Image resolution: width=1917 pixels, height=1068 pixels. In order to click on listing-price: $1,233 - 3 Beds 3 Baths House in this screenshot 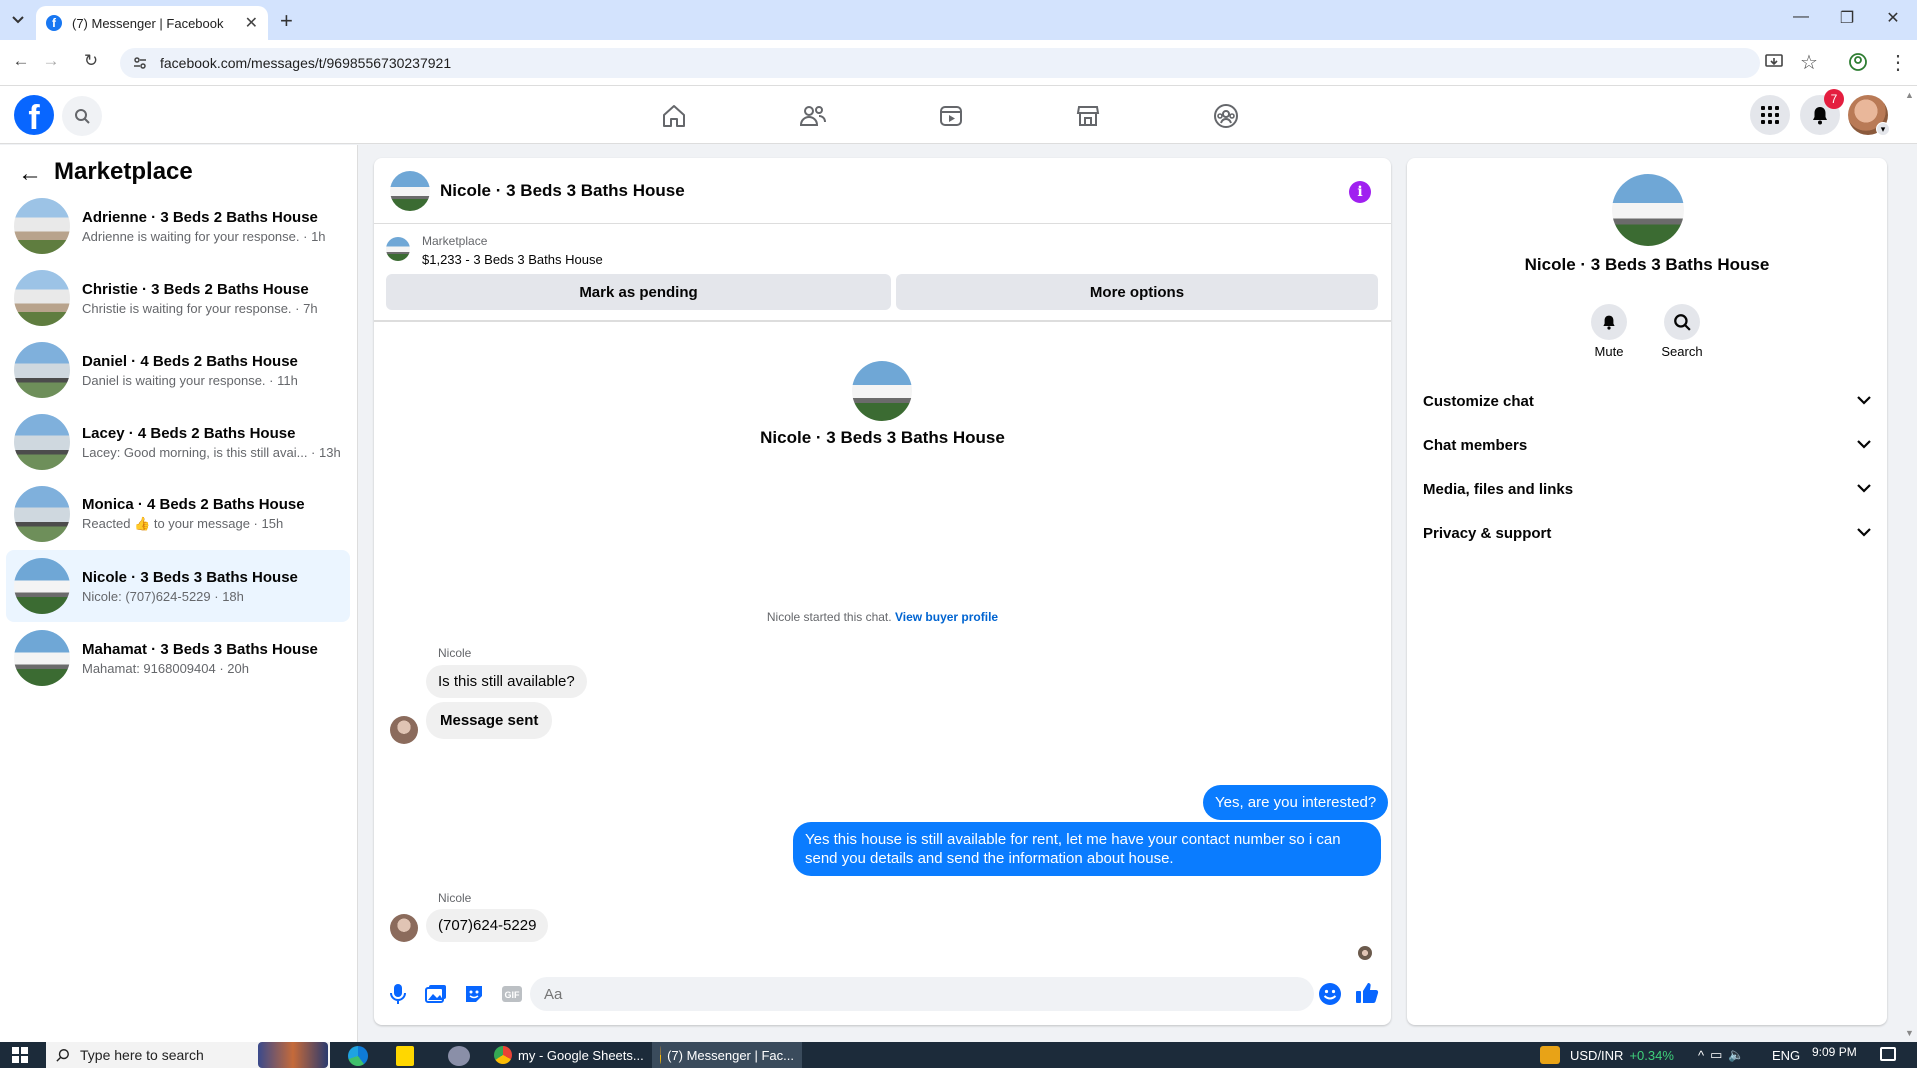, I will do `click(512, 259)`.